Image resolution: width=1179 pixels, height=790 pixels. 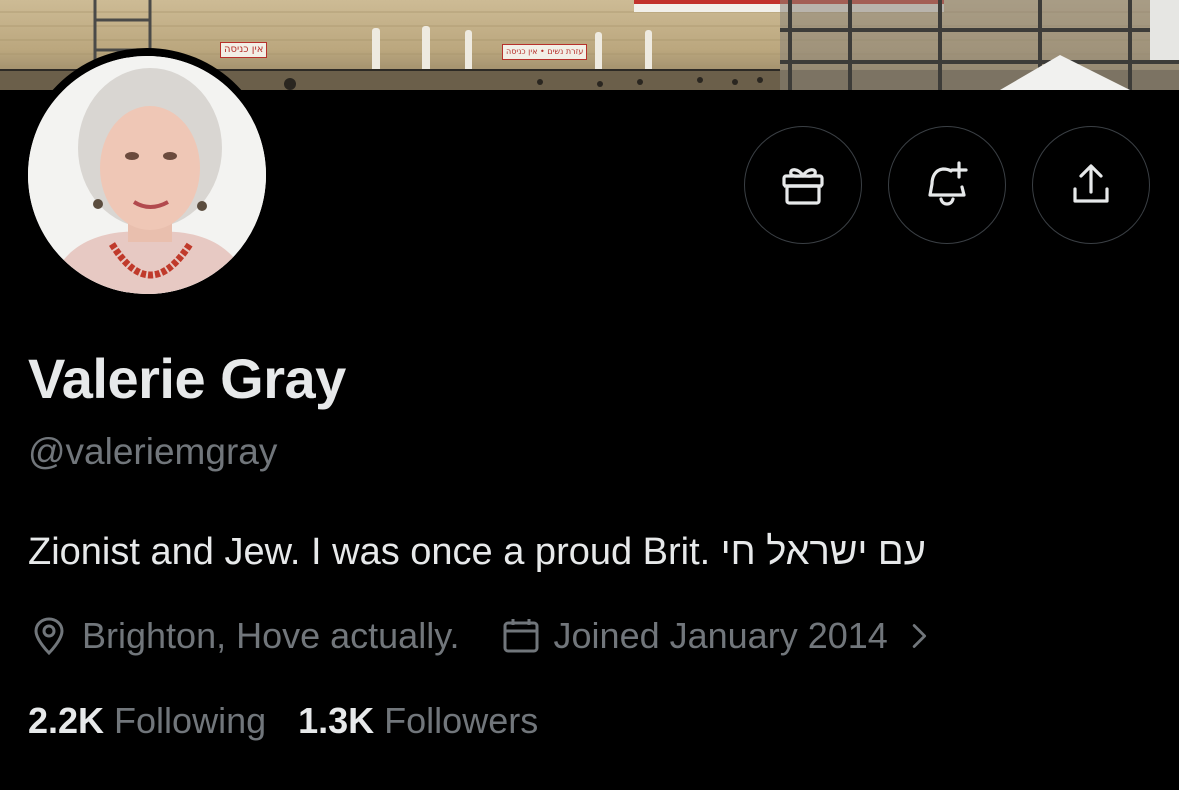 I want to click on chevron-right-icon, so click(x=919, y=636).